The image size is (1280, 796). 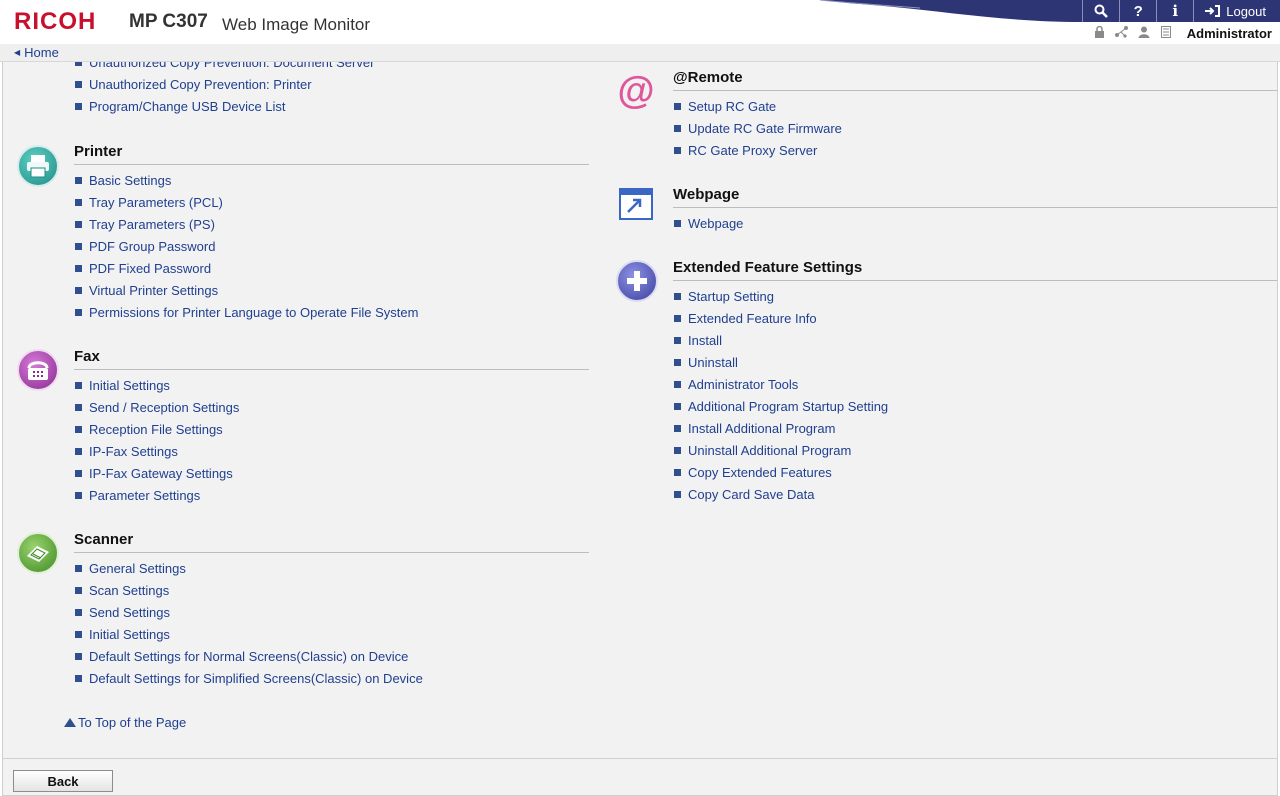 I want to click on home-label: Home, so click(x=41, y=52).